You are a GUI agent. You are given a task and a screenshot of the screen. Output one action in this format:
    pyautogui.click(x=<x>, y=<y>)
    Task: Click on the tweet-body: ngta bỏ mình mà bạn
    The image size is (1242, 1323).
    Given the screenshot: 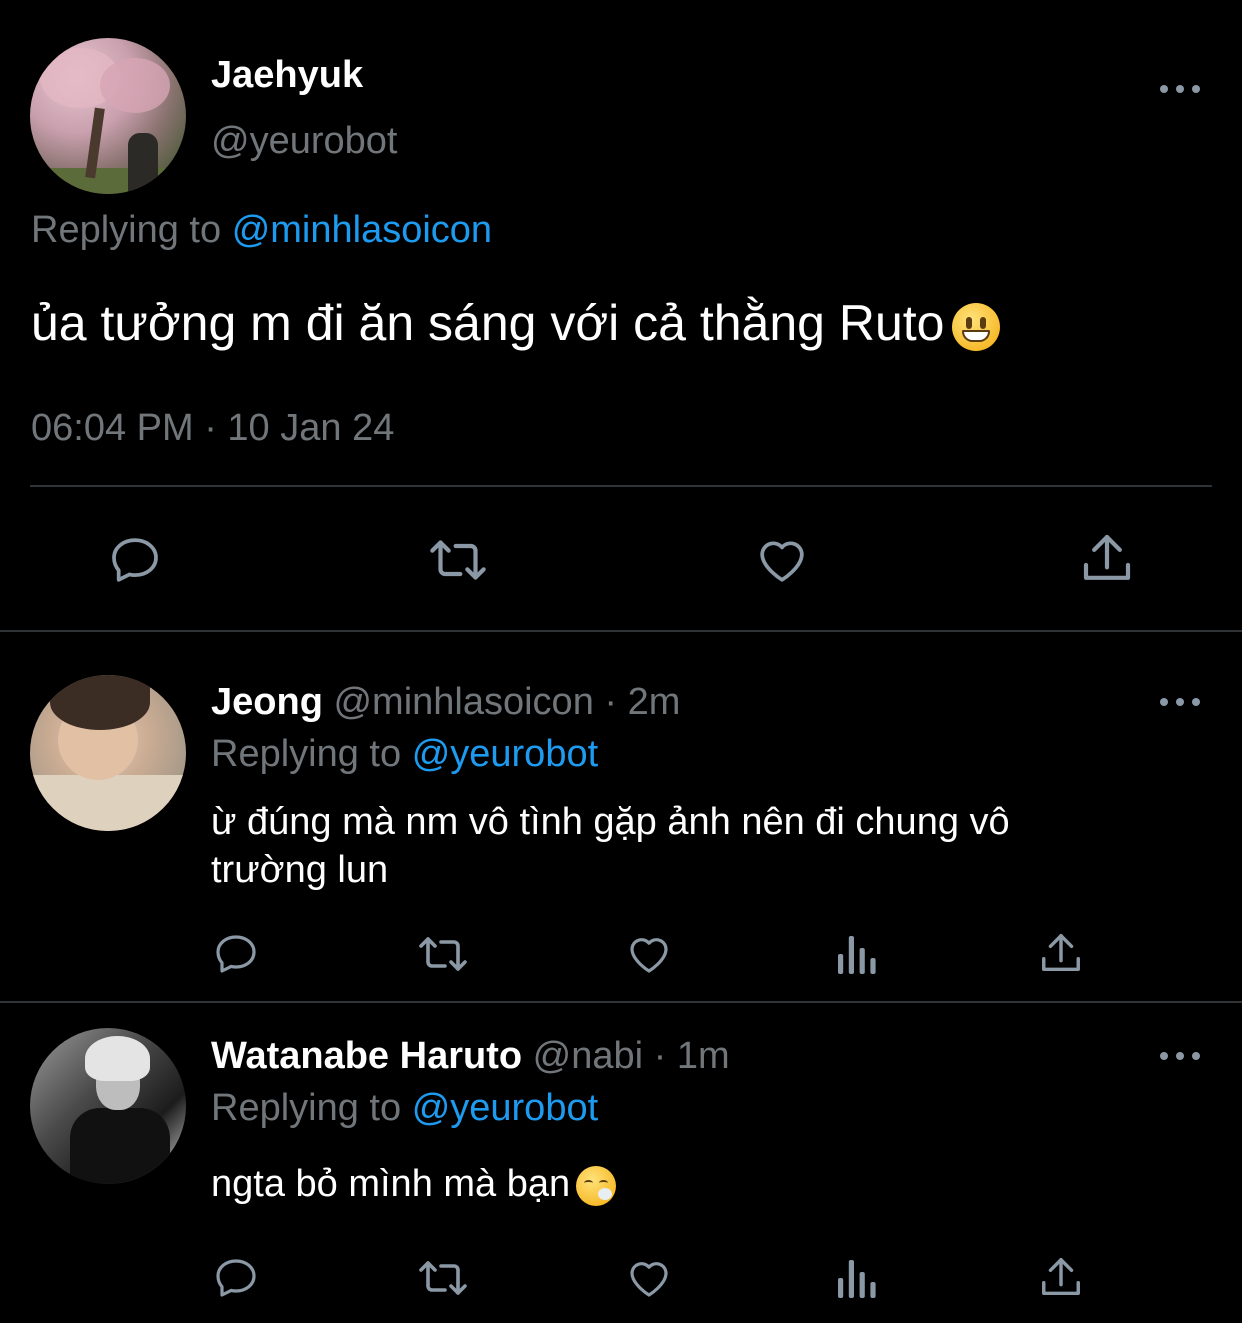 What is the action you would take?
    pyautogui.click(x=391, y=1184)
    